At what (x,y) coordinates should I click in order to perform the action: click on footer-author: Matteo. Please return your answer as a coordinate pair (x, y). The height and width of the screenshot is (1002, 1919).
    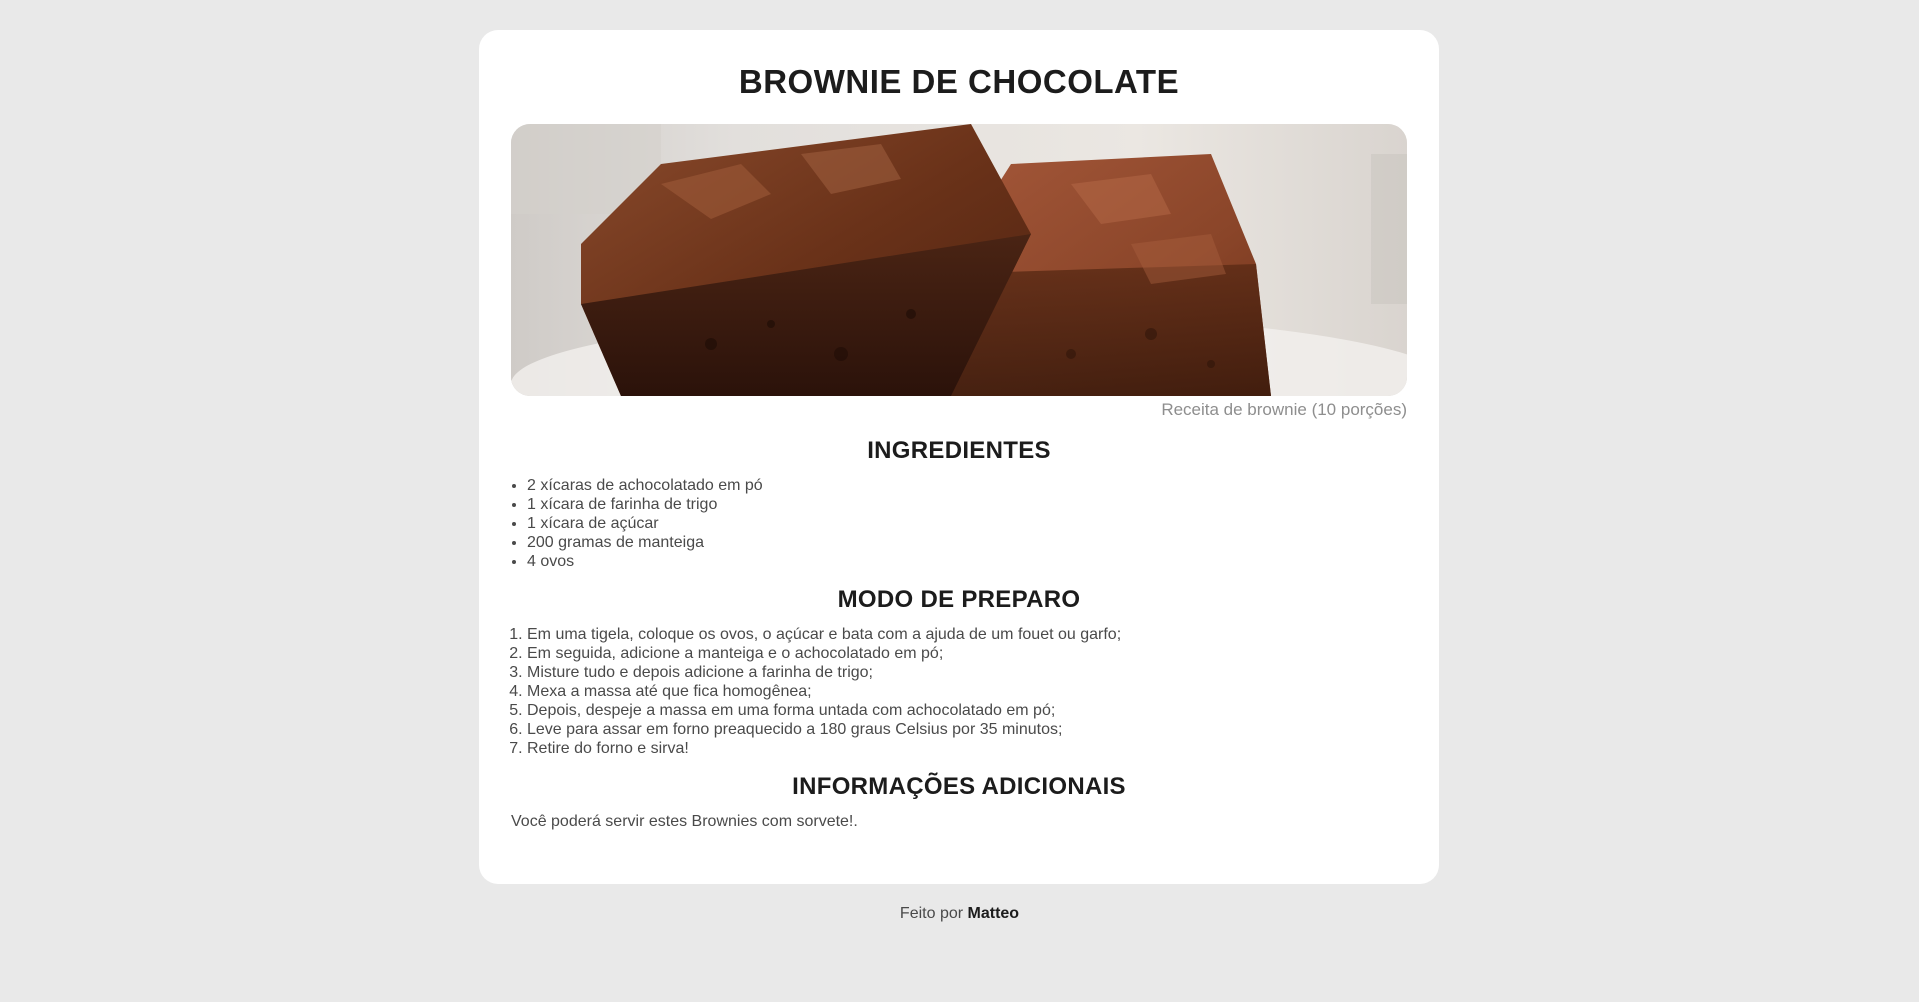
    Looking at the image, I should click on (993, 913).